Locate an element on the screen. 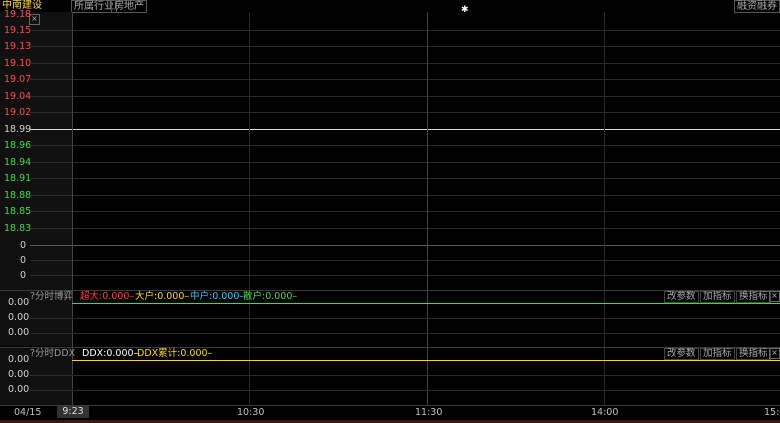  current-time-box: 9:23 is located at coordinates (73, 412).